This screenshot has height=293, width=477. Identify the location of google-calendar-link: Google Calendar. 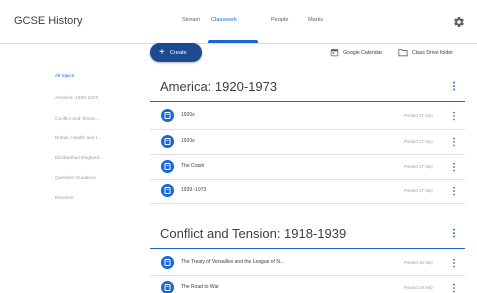
(356, 52).